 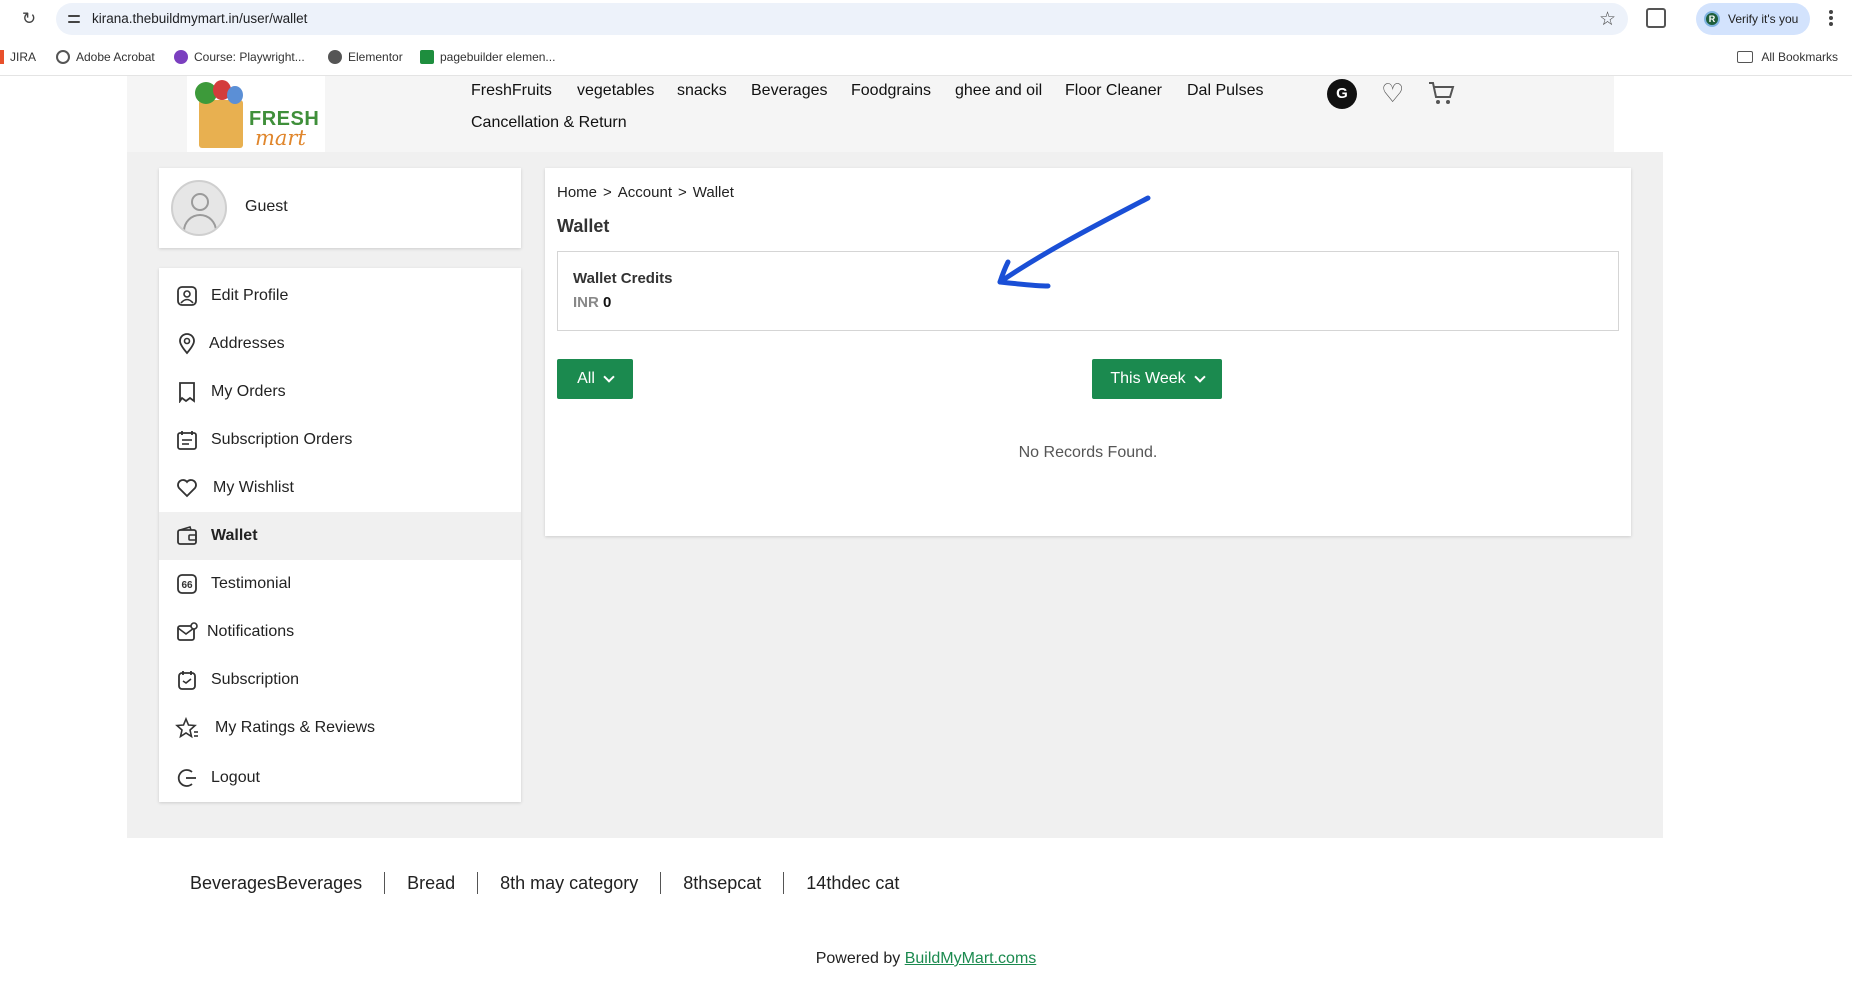 What do you see at coordinates (63, 57) in the screenshot?
I see `acrobat-icon` at bounding box center [63, 57].